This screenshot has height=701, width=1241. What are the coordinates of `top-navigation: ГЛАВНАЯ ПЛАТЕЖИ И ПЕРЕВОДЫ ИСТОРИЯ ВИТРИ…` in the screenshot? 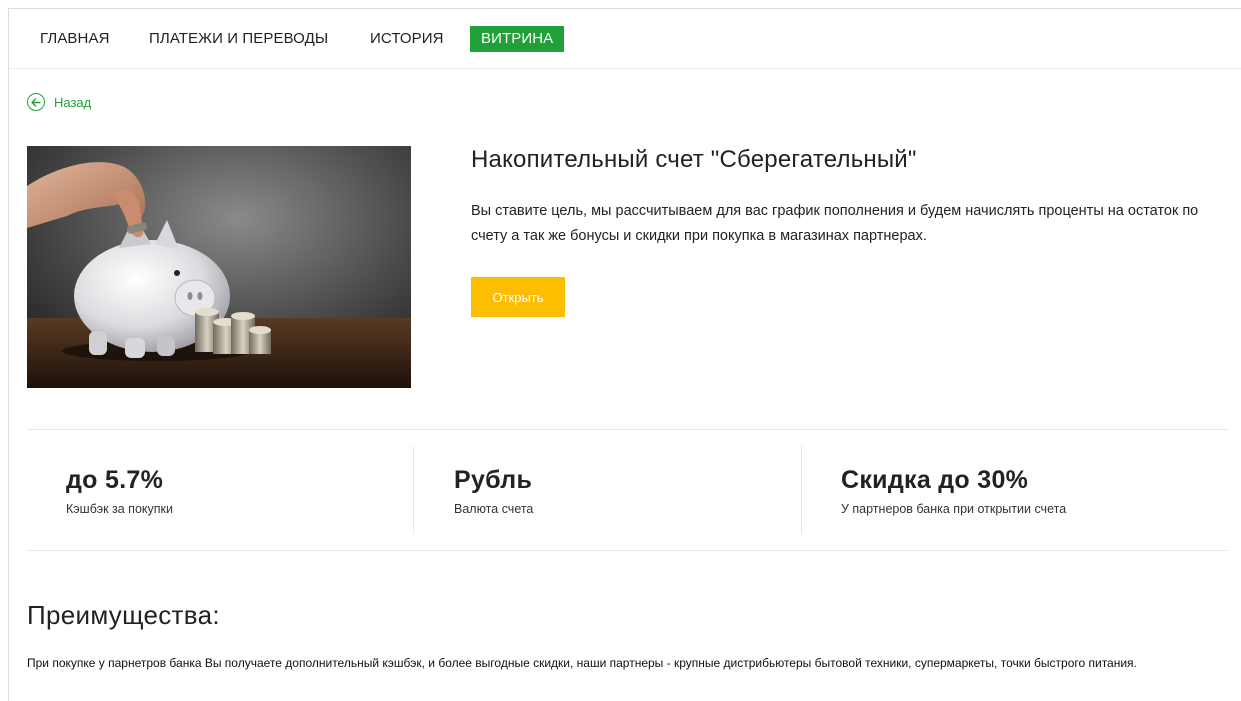 It's located at (625, 39).